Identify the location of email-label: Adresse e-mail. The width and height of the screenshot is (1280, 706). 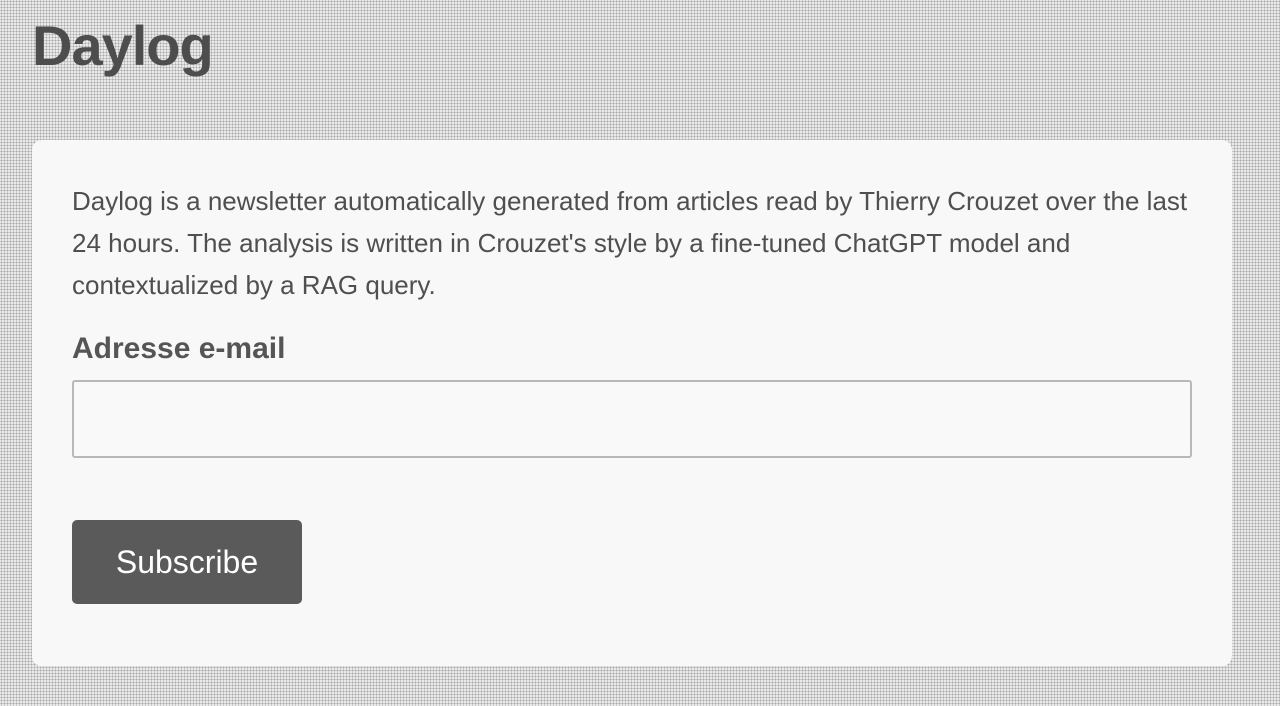
(179, 348).